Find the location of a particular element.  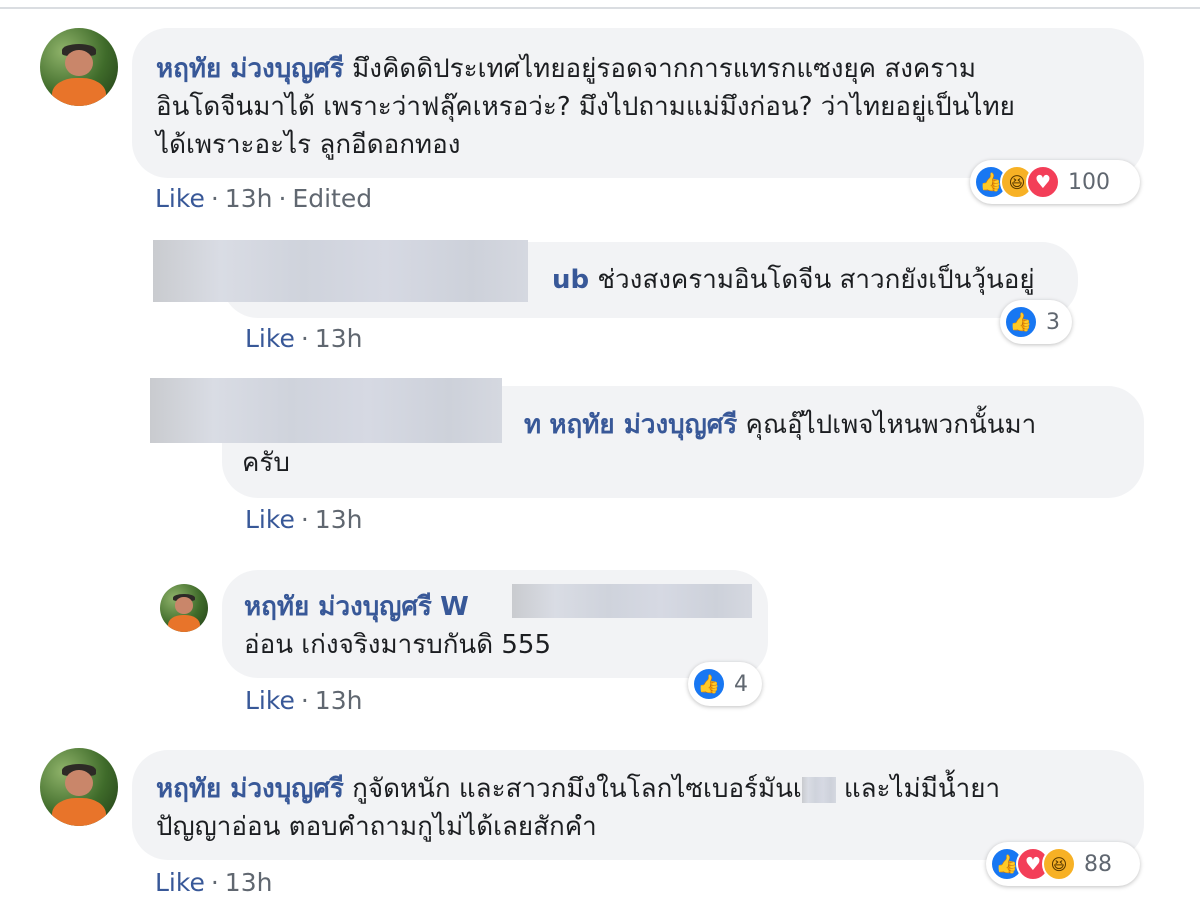

reaction-summary: 👍 4 is located at coordinates (725, 684).